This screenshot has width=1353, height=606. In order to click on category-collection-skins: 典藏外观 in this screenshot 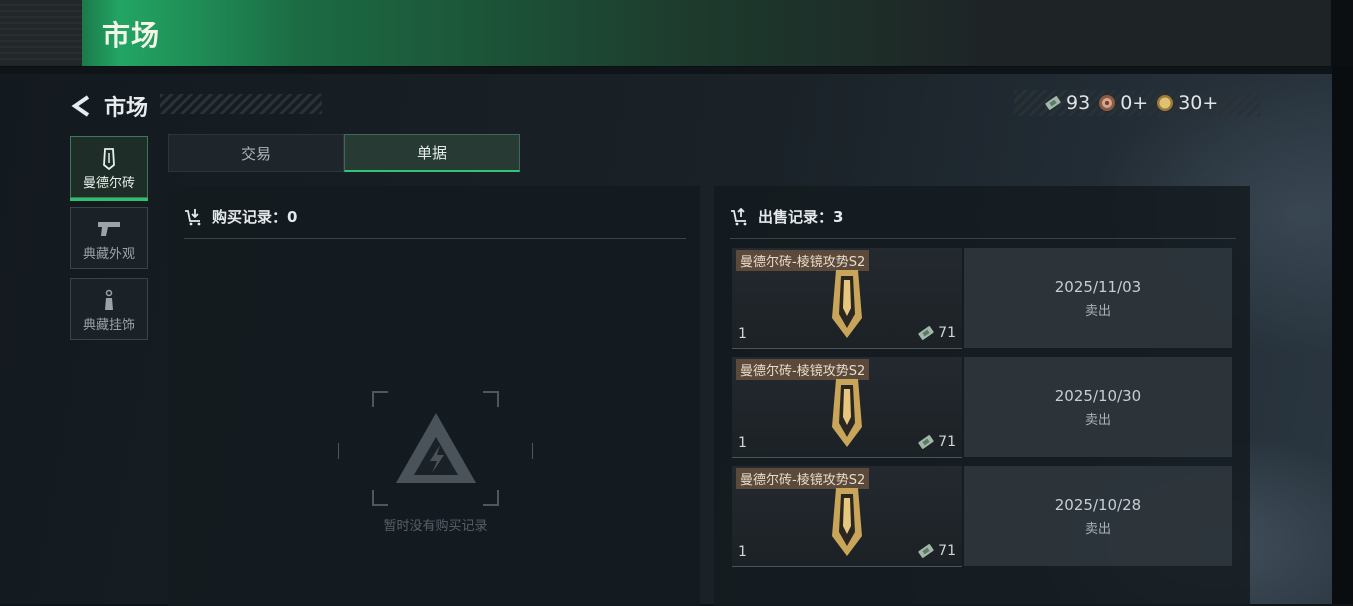, I will do `click(109, 238)`.